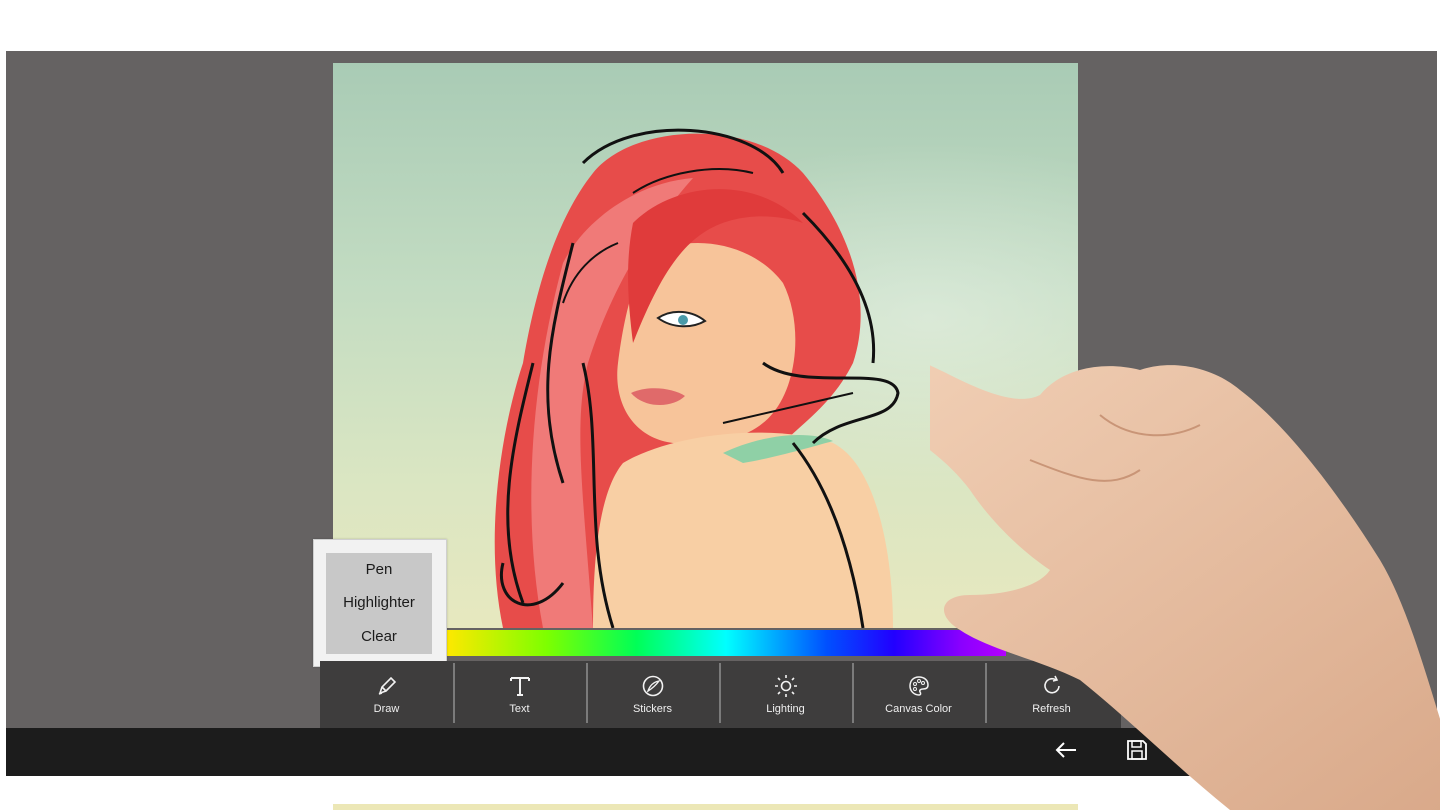 This screenshot has width=1440, height=810. I want to click on palette-icon, so click(919, 686).